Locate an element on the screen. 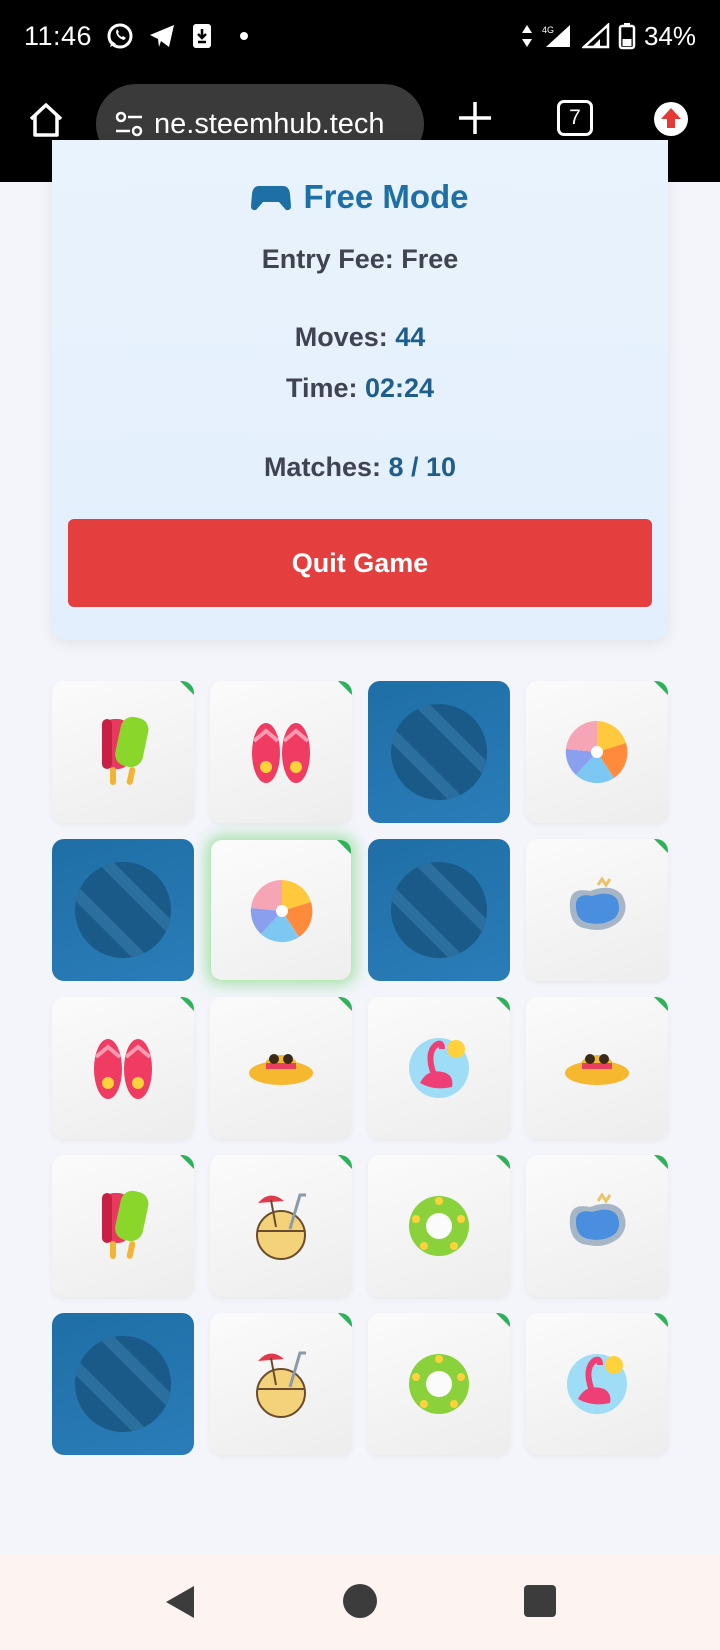  memory-card-selected is located at coordinates (281, 910).